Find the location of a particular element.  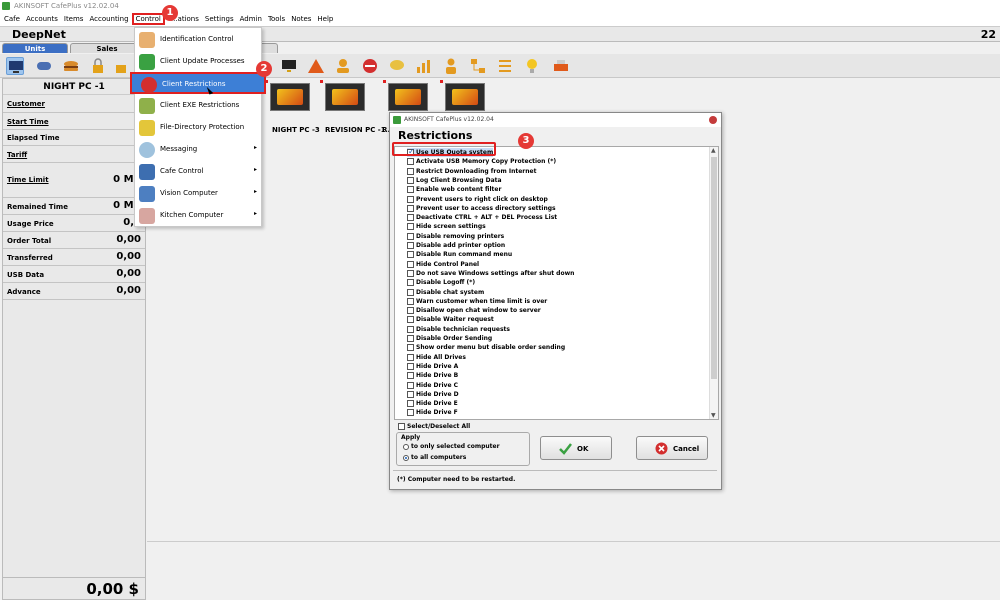

tab-units: Units is located at coordinates (35, 48).